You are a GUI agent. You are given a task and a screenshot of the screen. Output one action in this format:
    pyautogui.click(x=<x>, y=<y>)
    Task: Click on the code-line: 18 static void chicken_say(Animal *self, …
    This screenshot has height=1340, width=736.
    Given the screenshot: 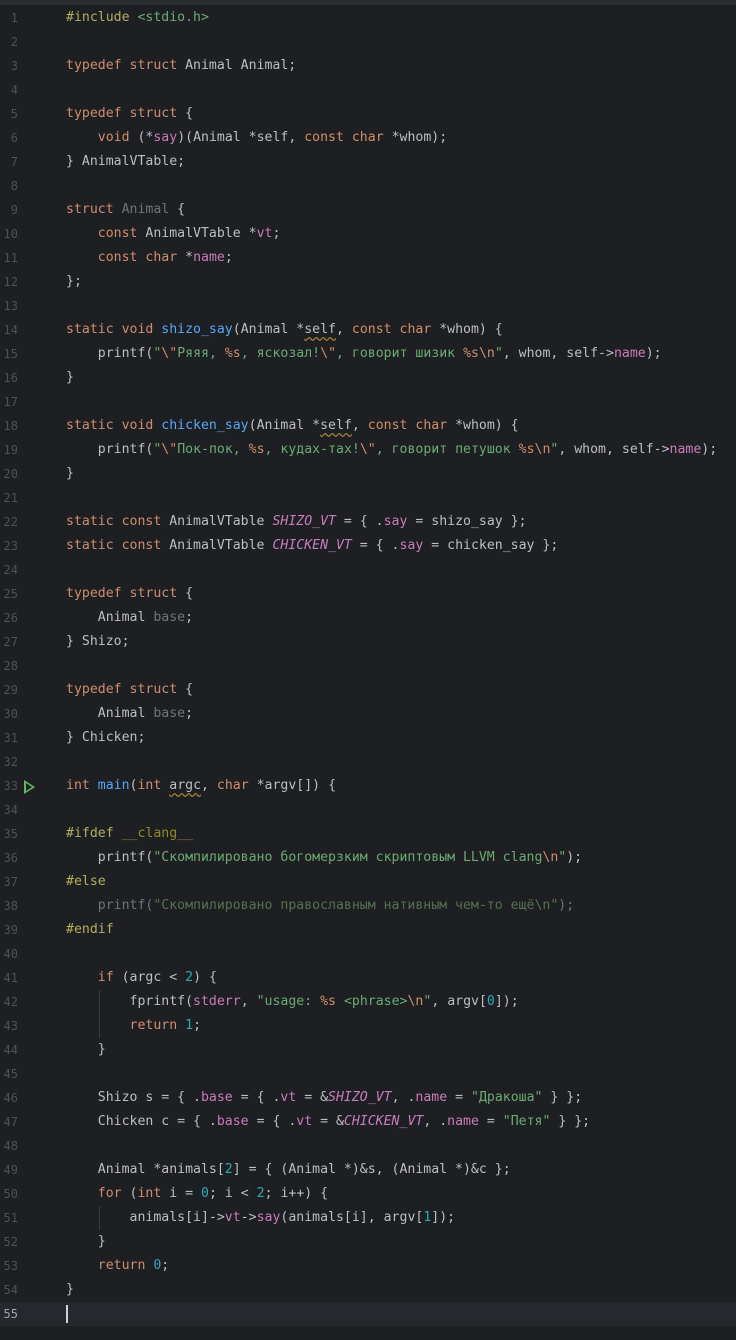 What is the action you would take?
    pyautogui.click(x=368, y=426)
    